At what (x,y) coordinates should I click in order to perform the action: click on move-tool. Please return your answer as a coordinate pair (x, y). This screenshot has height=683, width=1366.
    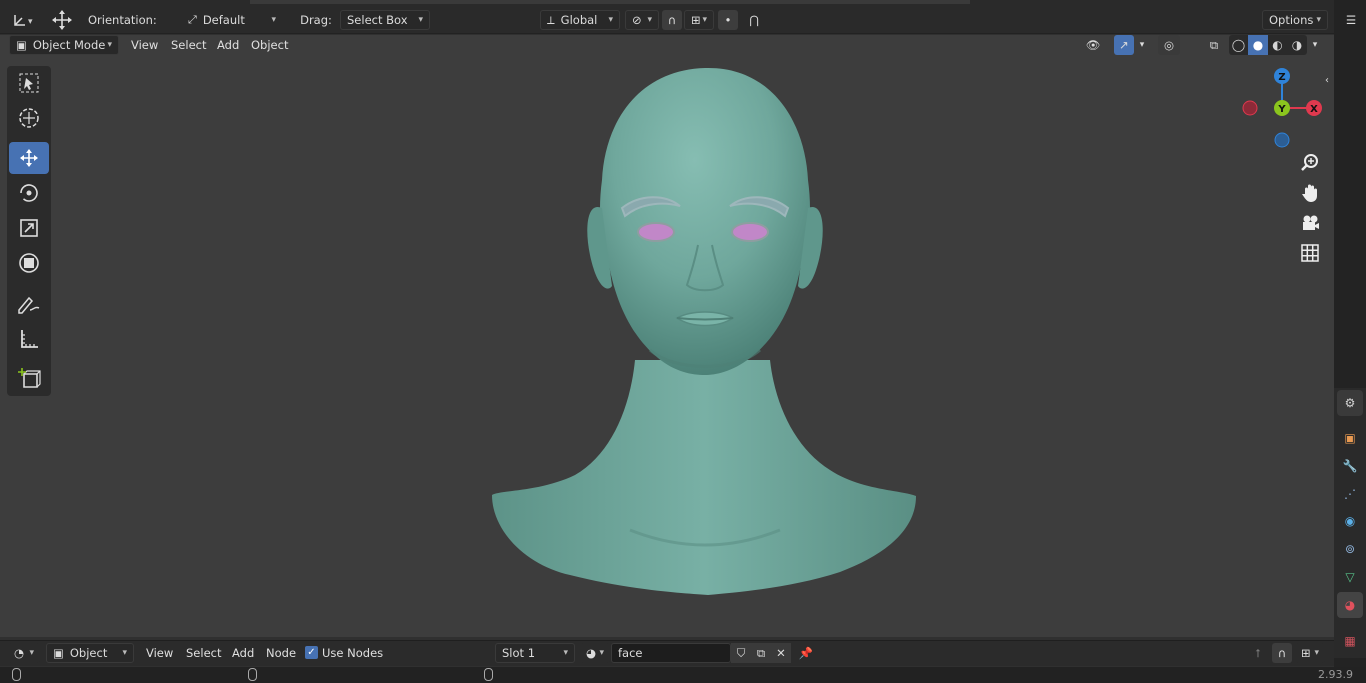
    Looking at the image, I should click on (29, 158).